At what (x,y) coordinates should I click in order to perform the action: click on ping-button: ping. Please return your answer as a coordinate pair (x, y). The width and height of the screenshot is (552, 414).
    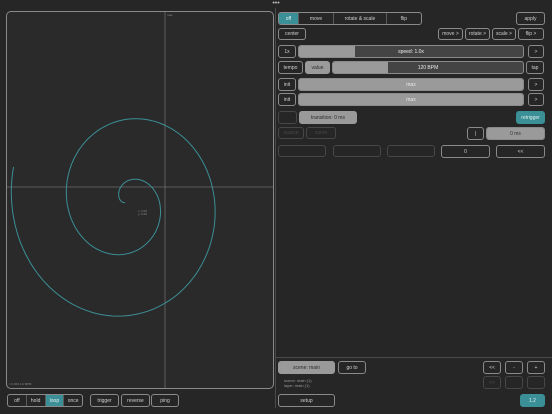
    Looking at the image, I should click on (165, 400).